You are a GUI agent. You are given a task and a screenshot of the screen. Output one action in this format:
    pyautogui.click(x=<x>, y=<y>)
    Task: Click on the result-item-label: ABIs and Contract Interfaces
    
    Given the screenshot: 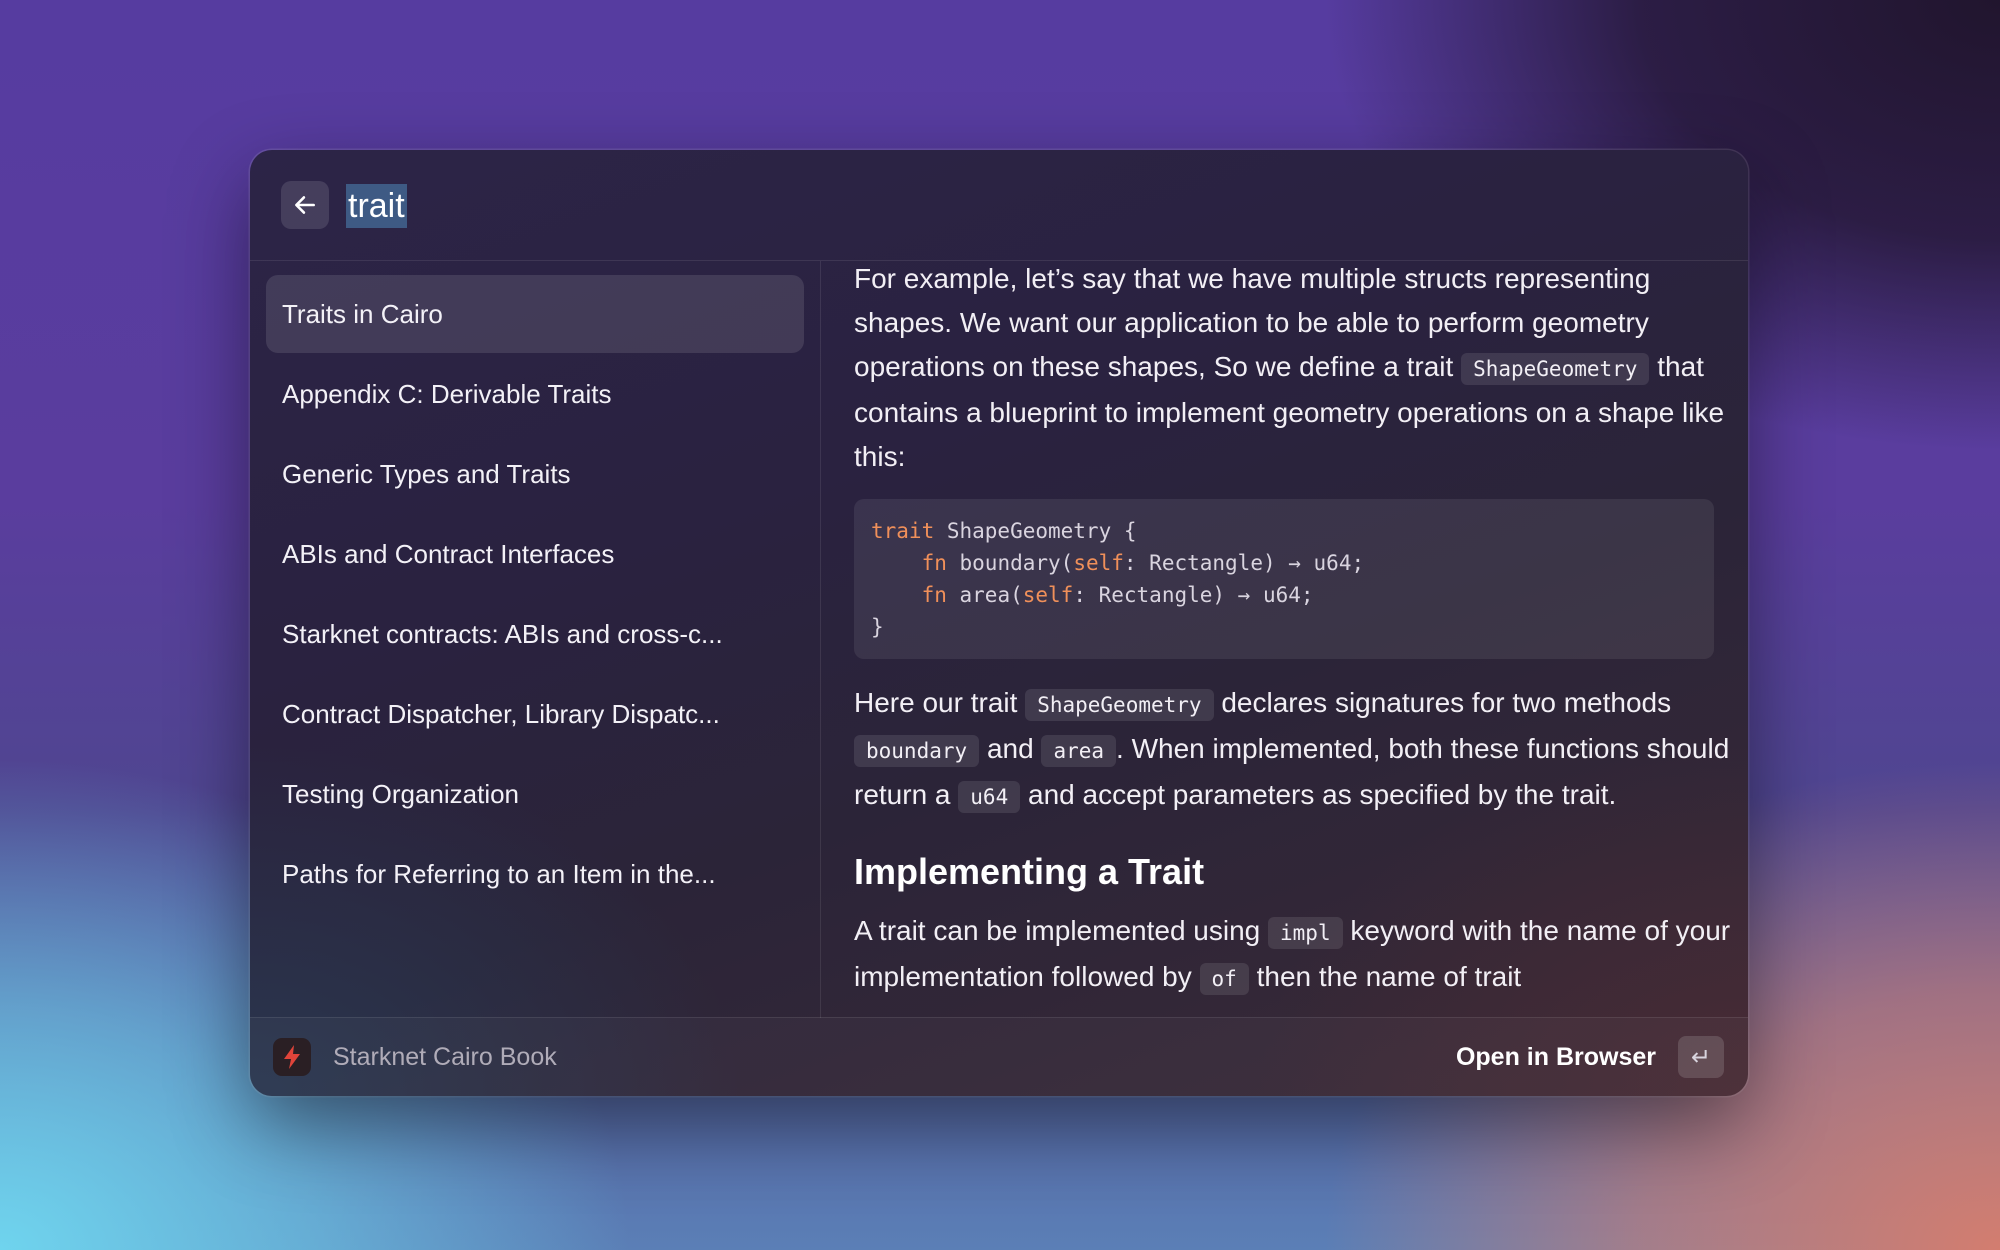 What is the action you would take?
    pyautogui.click(x=448, y=553)
    